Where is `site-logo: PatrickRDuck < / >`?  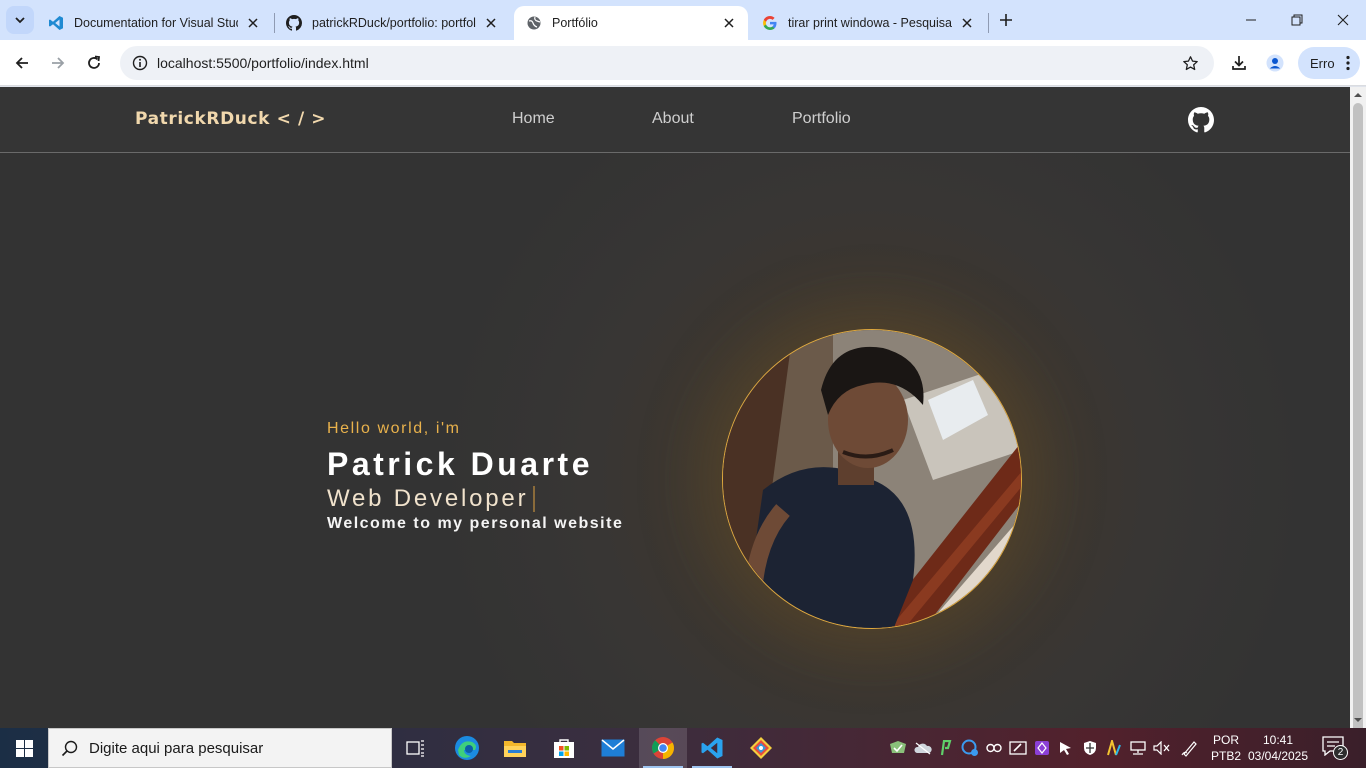 site-logo: PatrickRDuck < / > is located at coordinates (230, 119).